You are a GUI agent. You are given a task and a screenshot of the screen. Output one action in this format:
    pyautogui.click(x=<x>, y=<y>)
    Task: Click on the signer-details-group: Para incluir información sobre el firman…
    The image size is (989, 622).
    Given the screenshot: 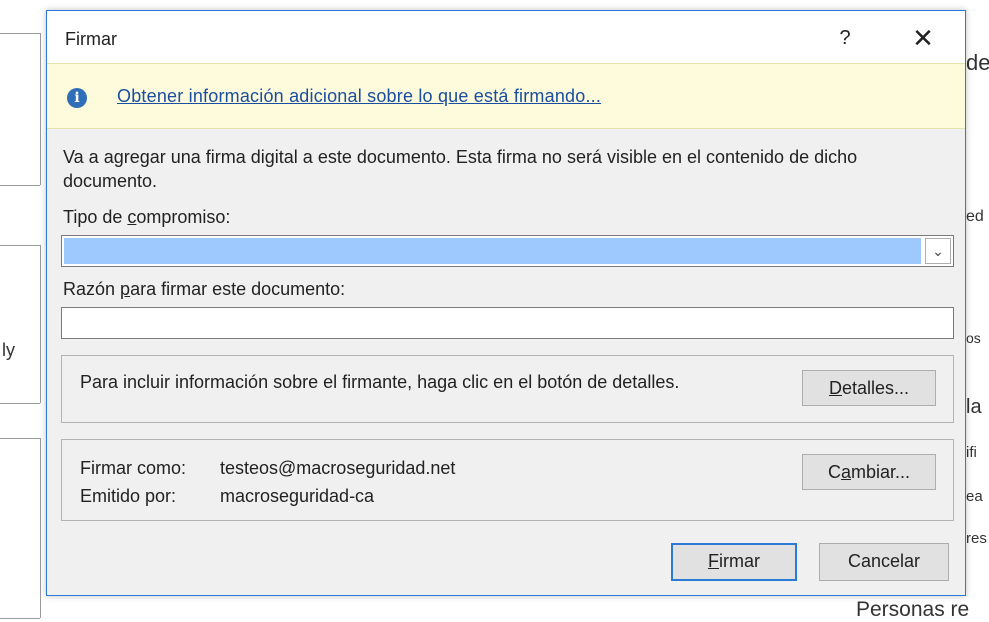 What is the action you would take?
    pyautogui.click(x=507, y=389)
    